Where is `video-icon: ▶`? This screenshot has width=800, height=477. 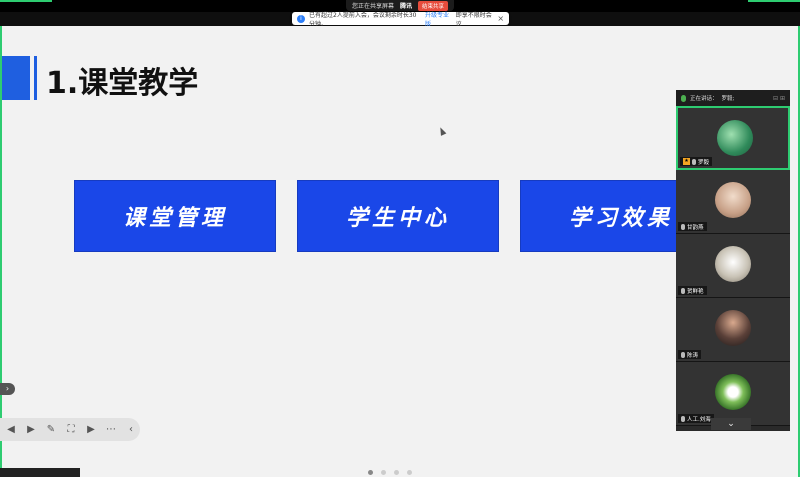 video-icon: ▶ is located at coordinates (91, 430).